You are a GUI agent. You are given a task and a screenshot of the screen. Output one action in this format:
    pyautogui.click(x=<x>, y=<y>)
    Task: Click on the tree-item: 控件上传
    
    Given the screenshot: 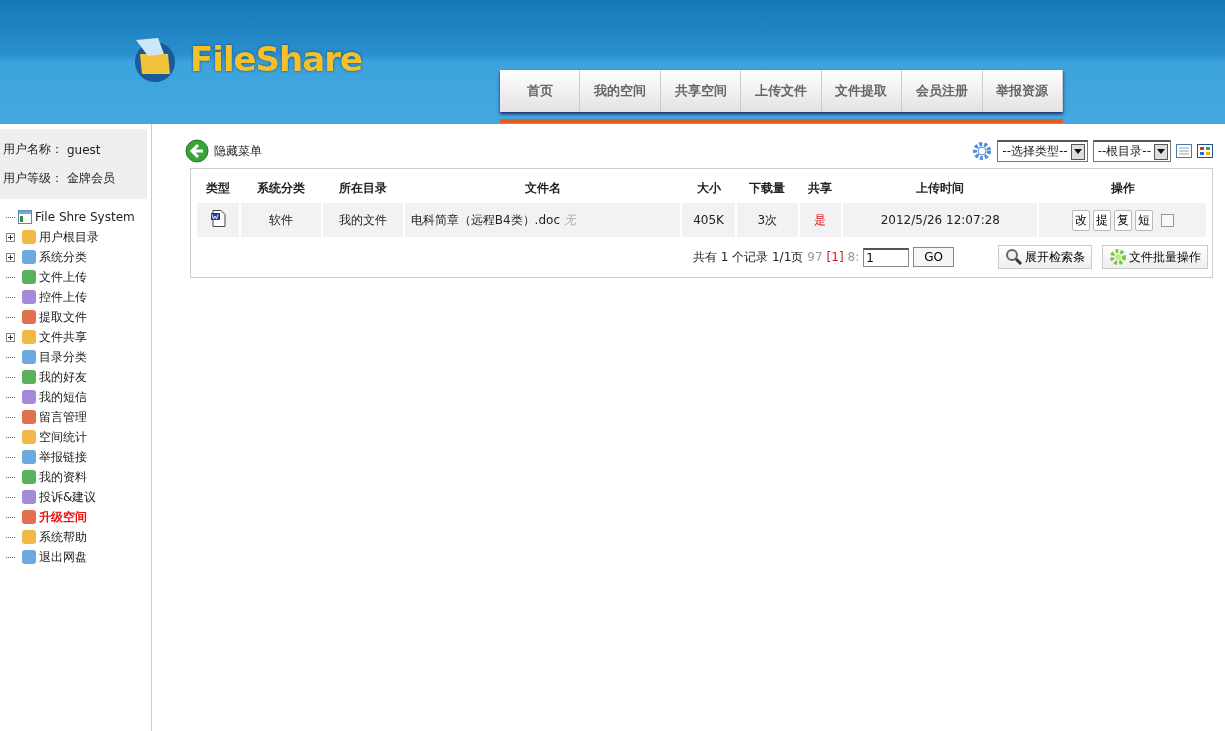 What is the action you would take?
    pyautogui.click(x=63, y=297)
    